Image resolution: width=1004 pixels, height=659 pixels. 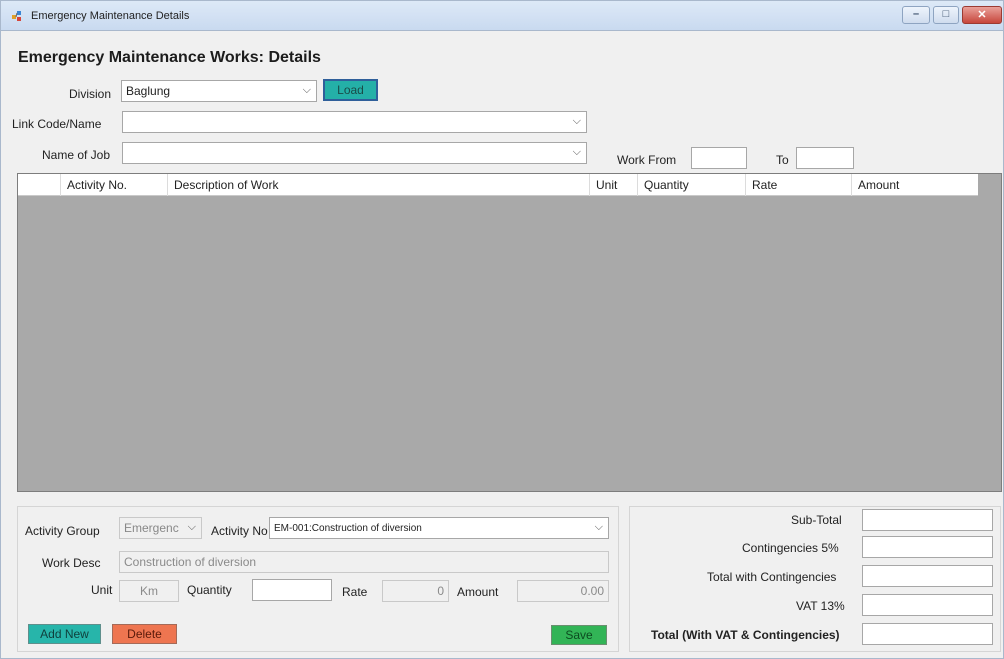 What do you see at coordinates (415, 591) in the screenshot?
I see `rate-input: 0` at bounding box center [415, 591].